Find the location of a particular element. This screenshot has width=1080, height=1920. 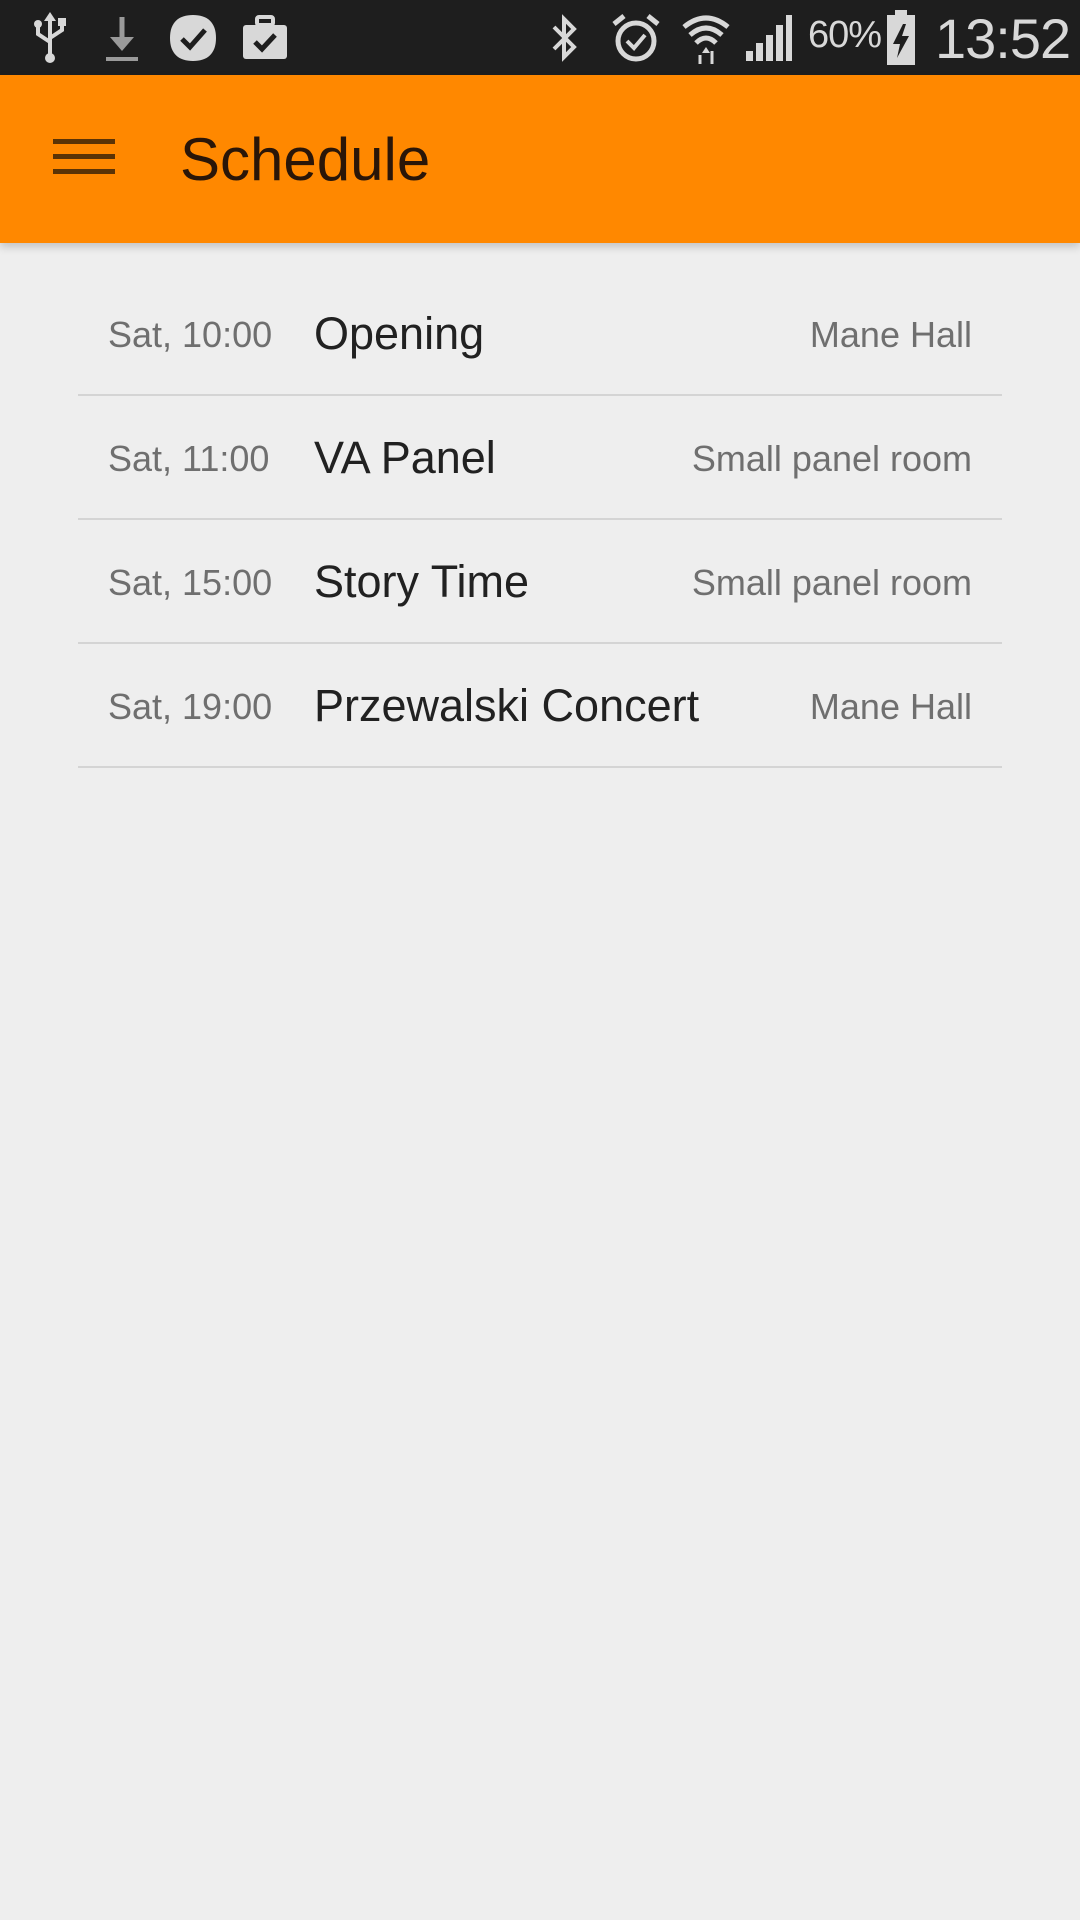

app-bar: Schedule is located at coordinates (540, 159).